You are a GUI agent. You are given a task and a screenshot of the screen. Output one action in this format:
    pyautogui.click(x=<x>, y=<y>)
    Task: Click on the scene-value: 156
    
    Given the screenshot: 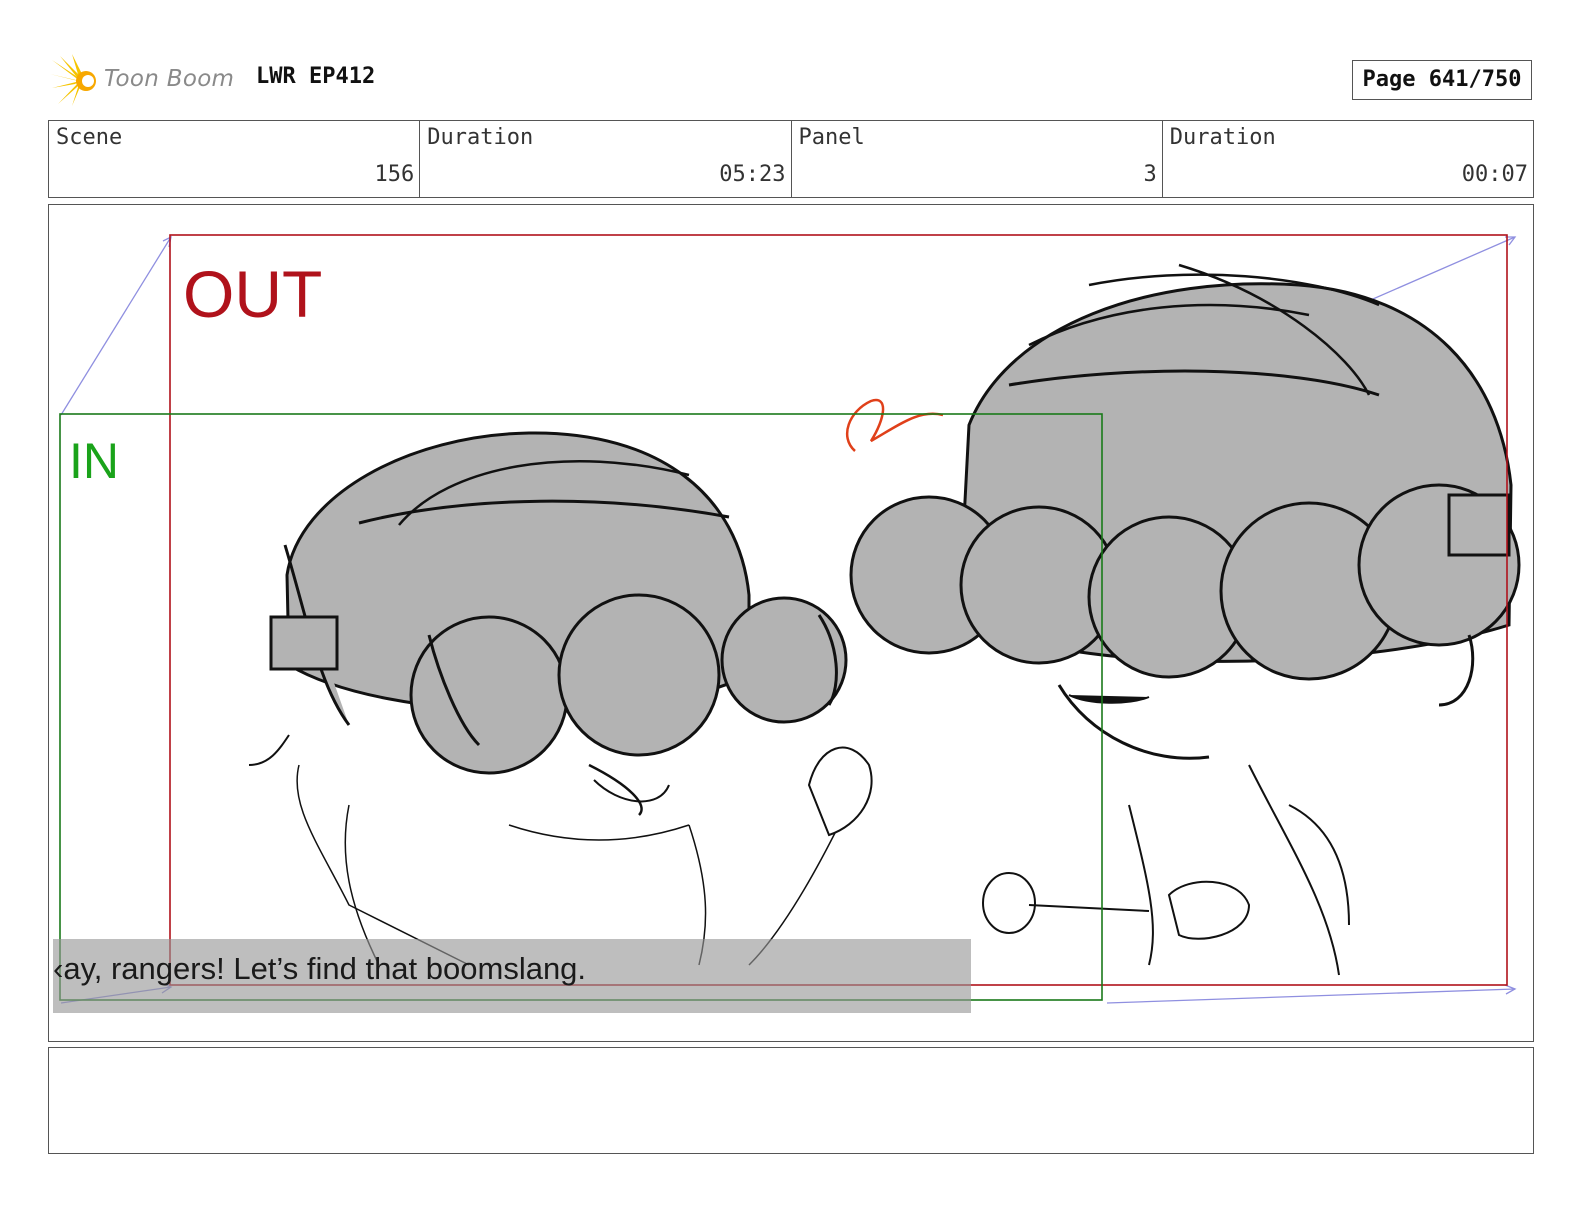 What is the action you would take?
    pyautogui.click(x=394, y=174)
    